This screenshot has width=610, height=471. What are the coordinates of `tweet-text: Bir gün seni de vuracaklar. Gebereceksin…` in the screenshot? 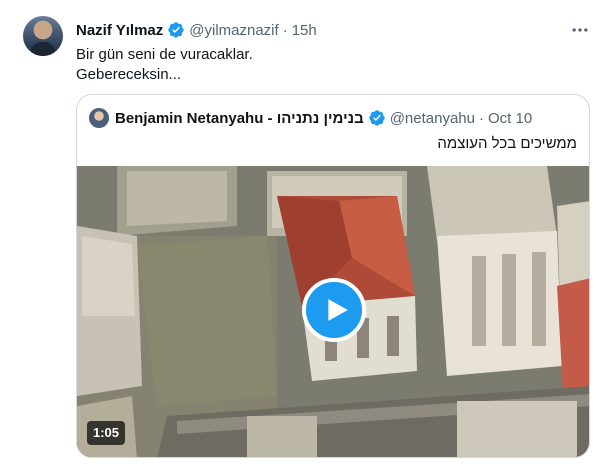 It's located at (164, 65).